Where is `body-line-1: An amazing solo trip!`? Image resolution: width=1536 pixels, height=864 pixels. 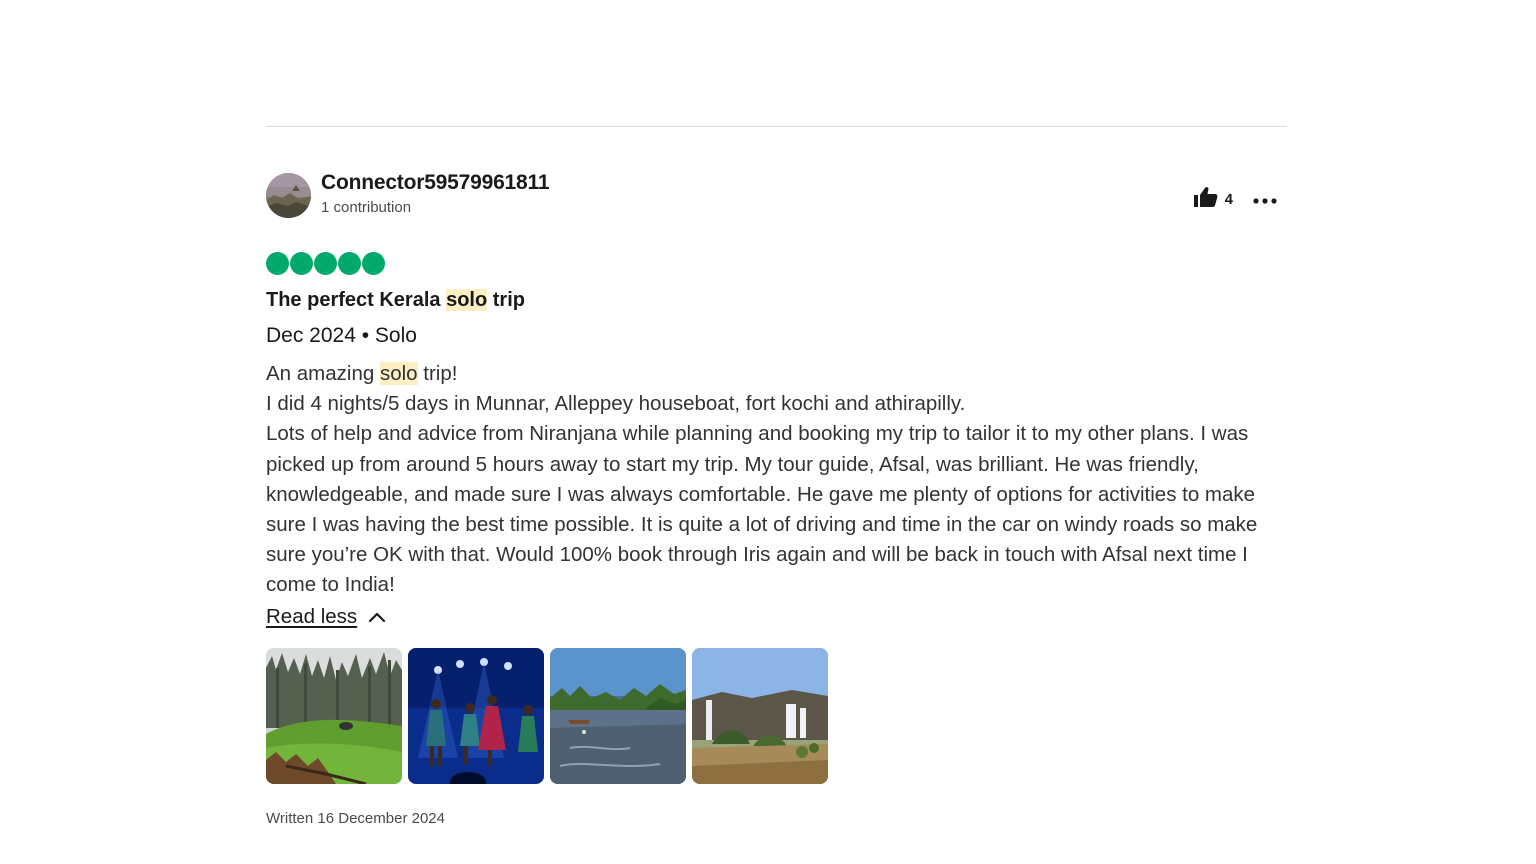 body-line-1: An amazing solo trip! is located at coordinates (776, 374).